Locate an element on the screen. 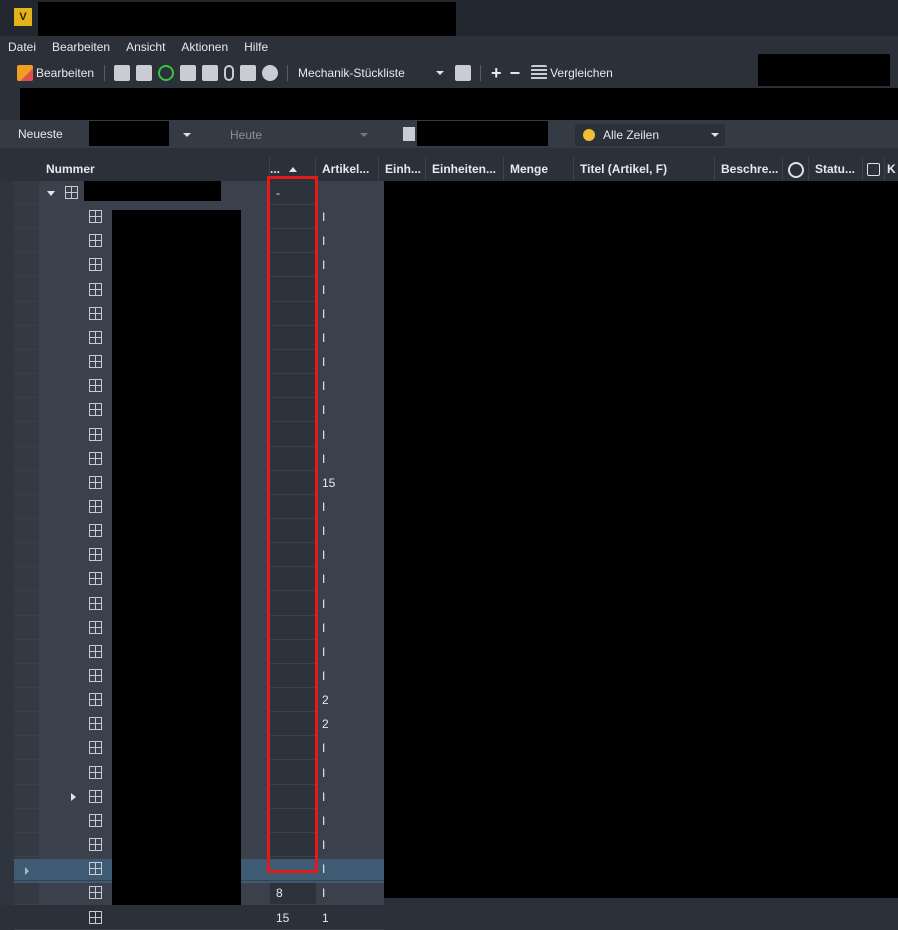 The width and height of the screenshot is (898, 930). menu-datei: Datei is located at coordinates (22, 47).